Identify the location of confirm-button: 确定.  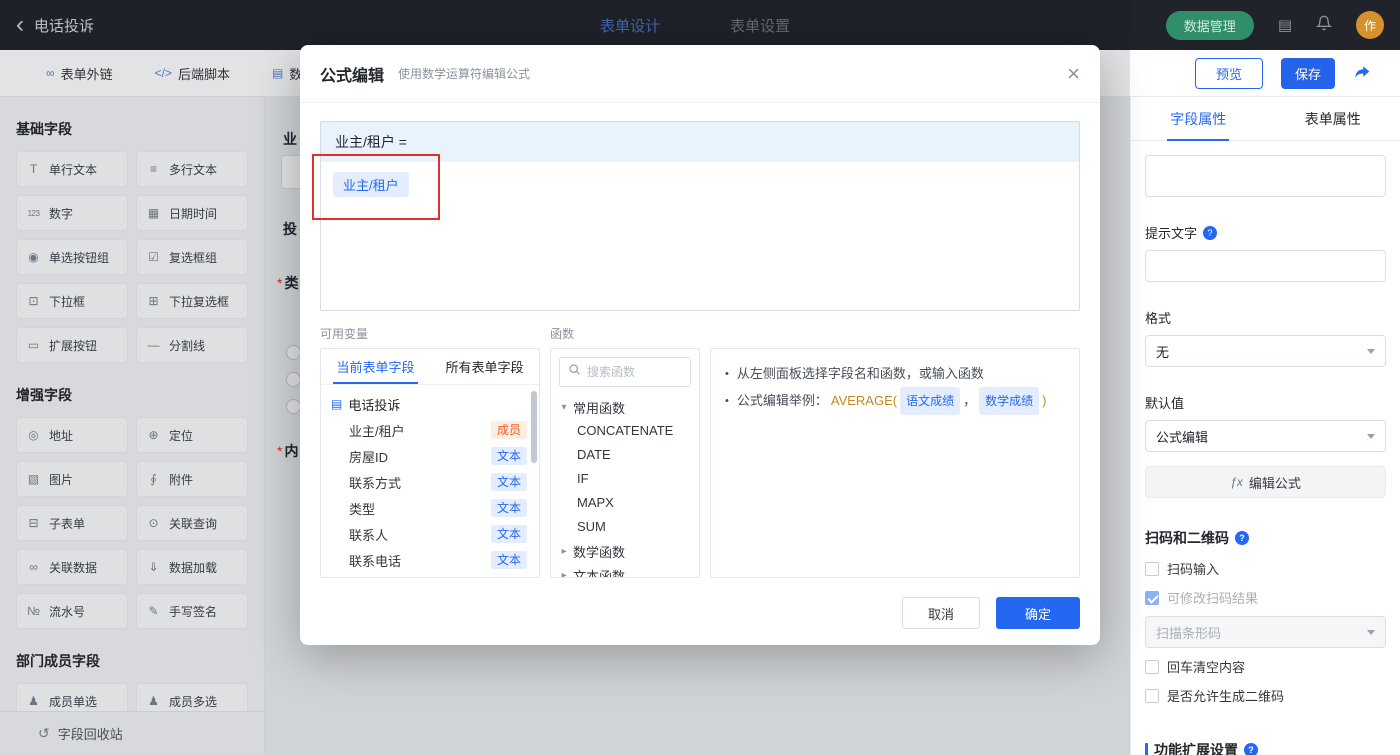
(1038, 613).